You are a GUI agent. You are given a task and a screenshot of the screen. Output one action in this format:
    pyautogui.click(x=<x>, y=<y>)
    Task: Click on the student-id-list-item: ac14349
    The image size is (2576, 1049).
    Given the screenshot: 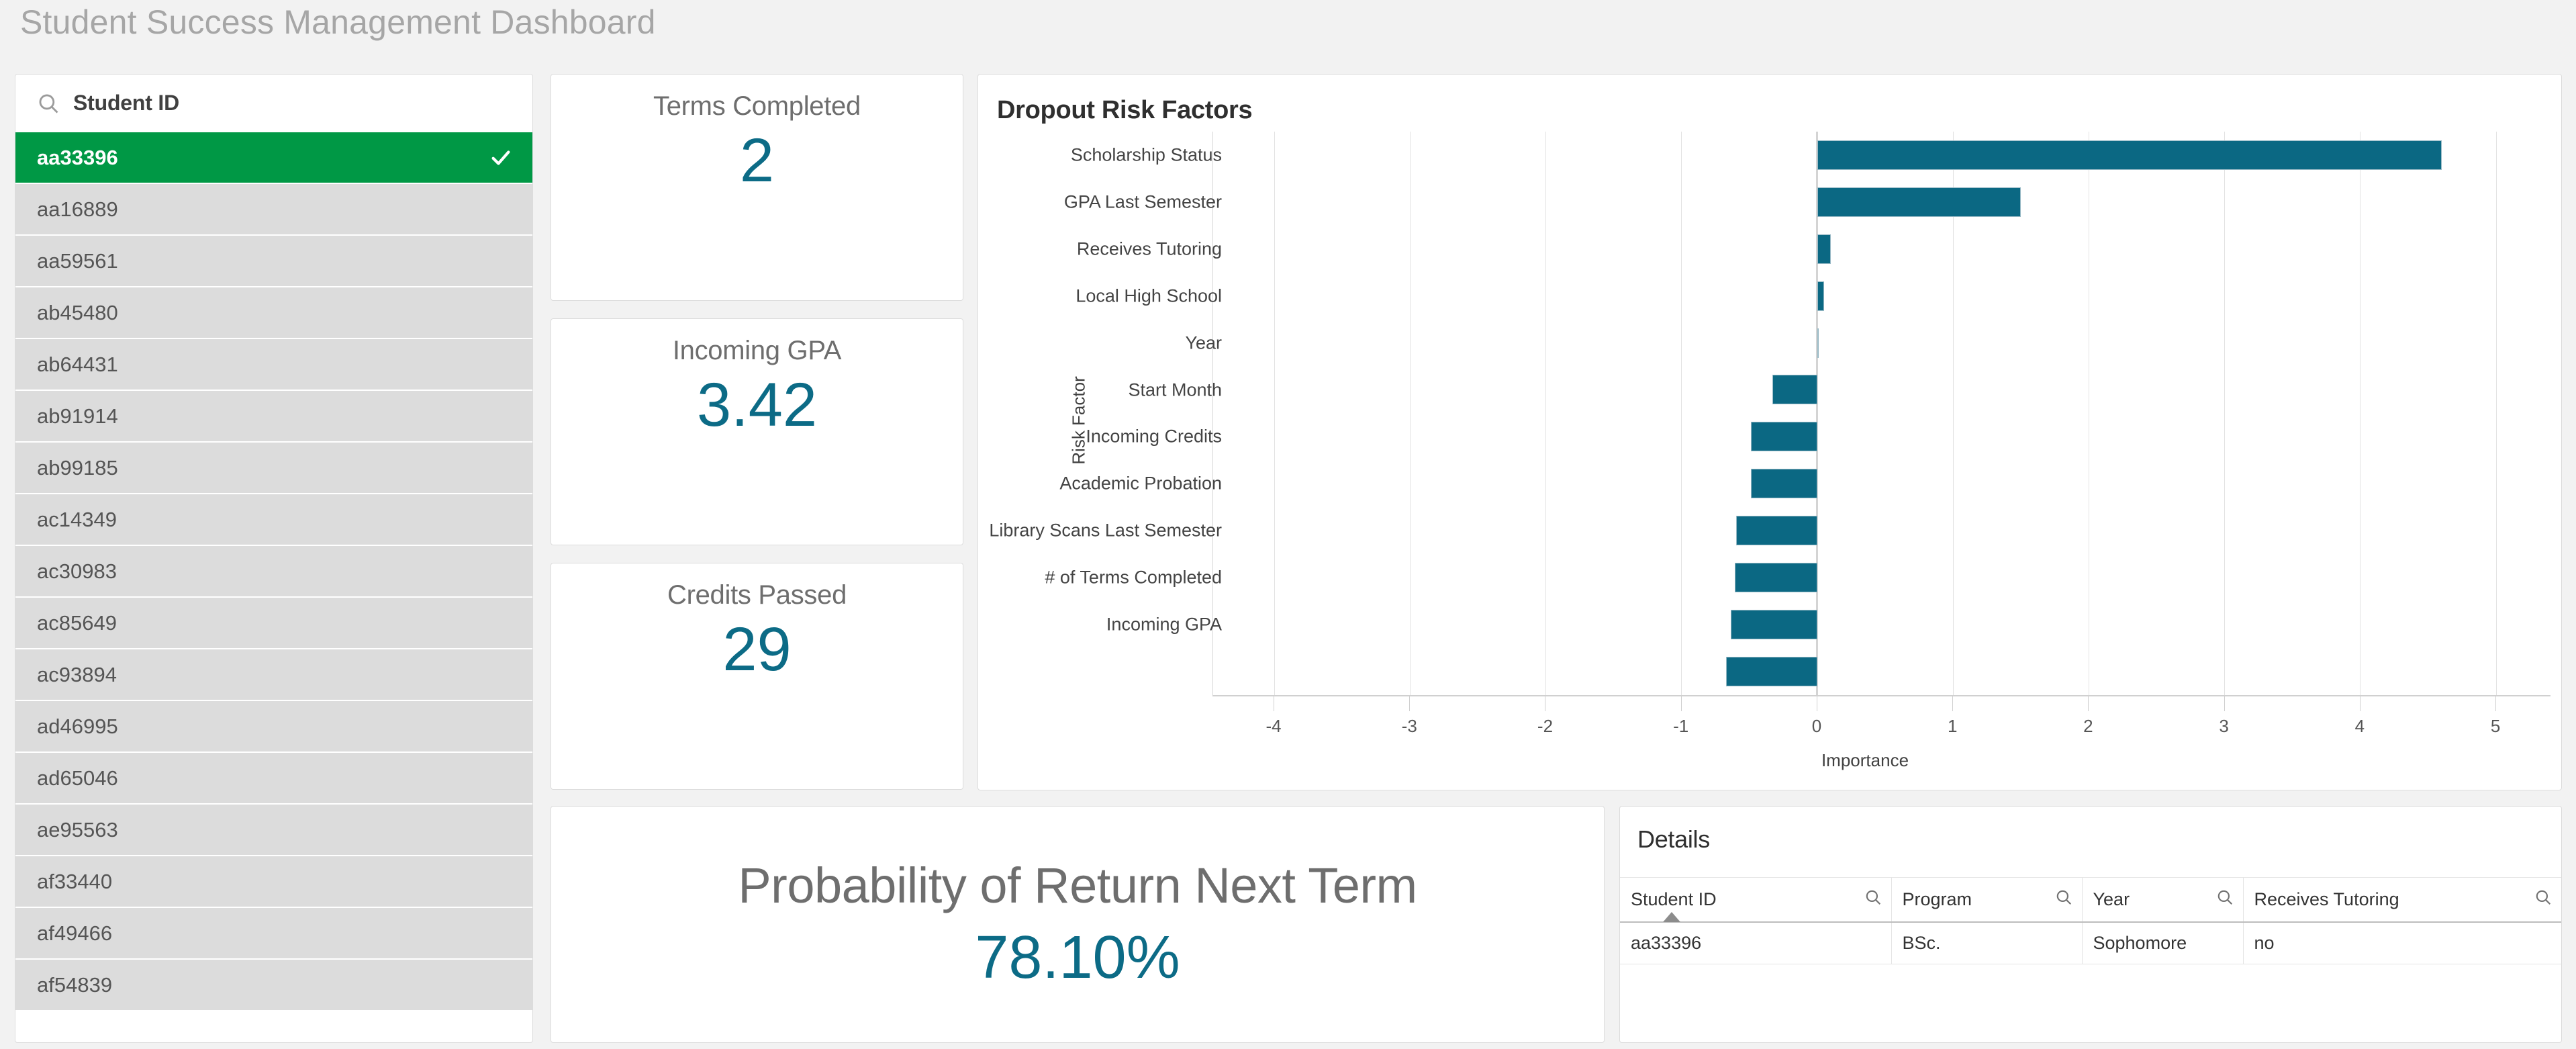 What is the action you would take?
    pyautogui.click(x=273, y=520)
    